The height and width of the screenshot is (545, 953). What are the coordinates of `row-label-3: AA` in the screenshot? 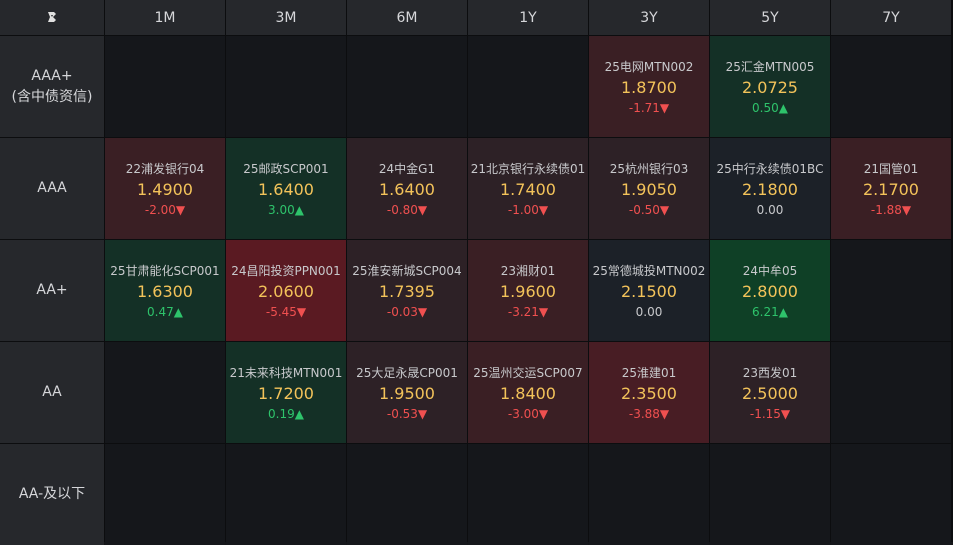 It's located at (52, 392).